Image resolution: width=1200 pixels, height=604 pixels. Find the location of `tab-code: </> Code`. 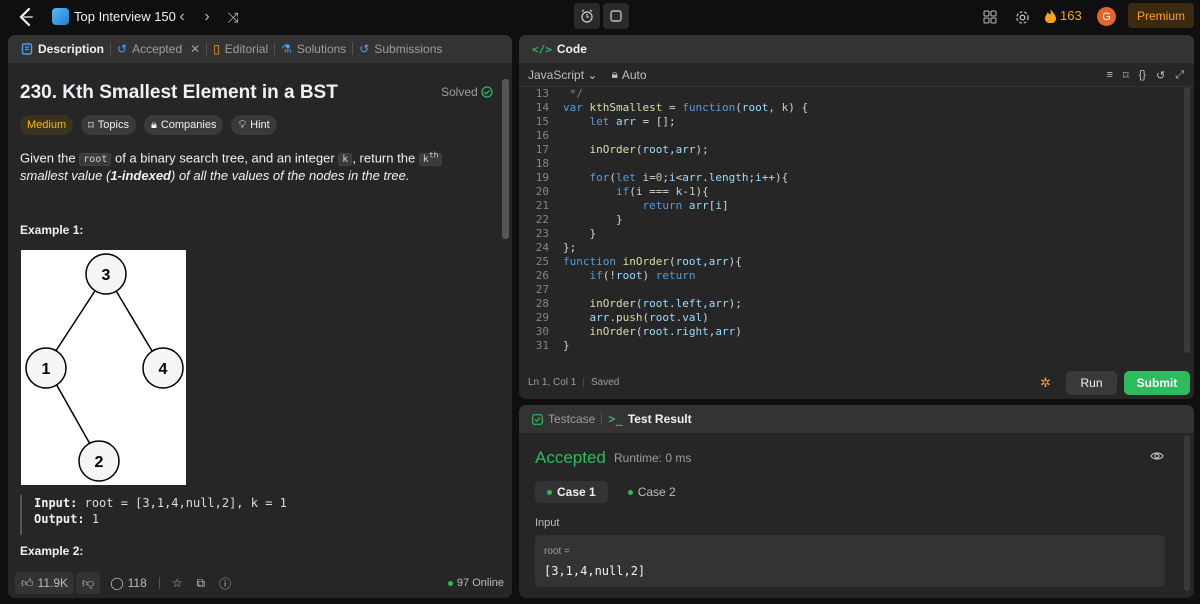

tab-code: </> Code is located at coordinates (559, 49).